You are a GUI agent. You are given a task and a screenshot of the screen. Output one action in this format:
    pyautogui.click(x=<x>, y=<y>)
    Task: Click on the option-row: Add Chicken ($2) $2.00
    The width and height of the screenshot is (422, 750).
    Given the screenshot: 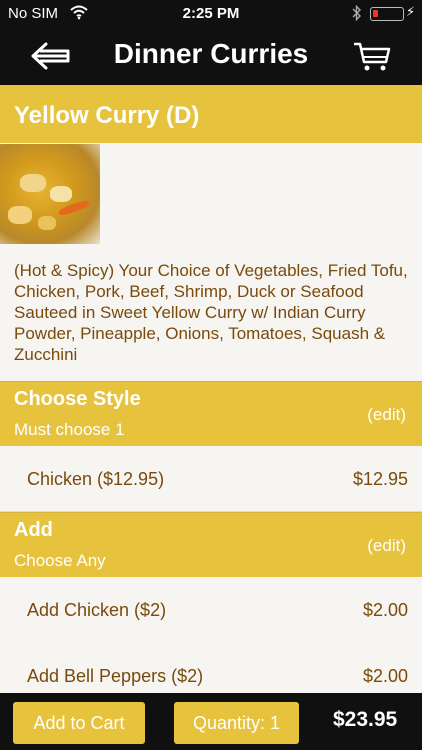 What is the action you would take?
    pyautogui.click(x=211, y=610)
    